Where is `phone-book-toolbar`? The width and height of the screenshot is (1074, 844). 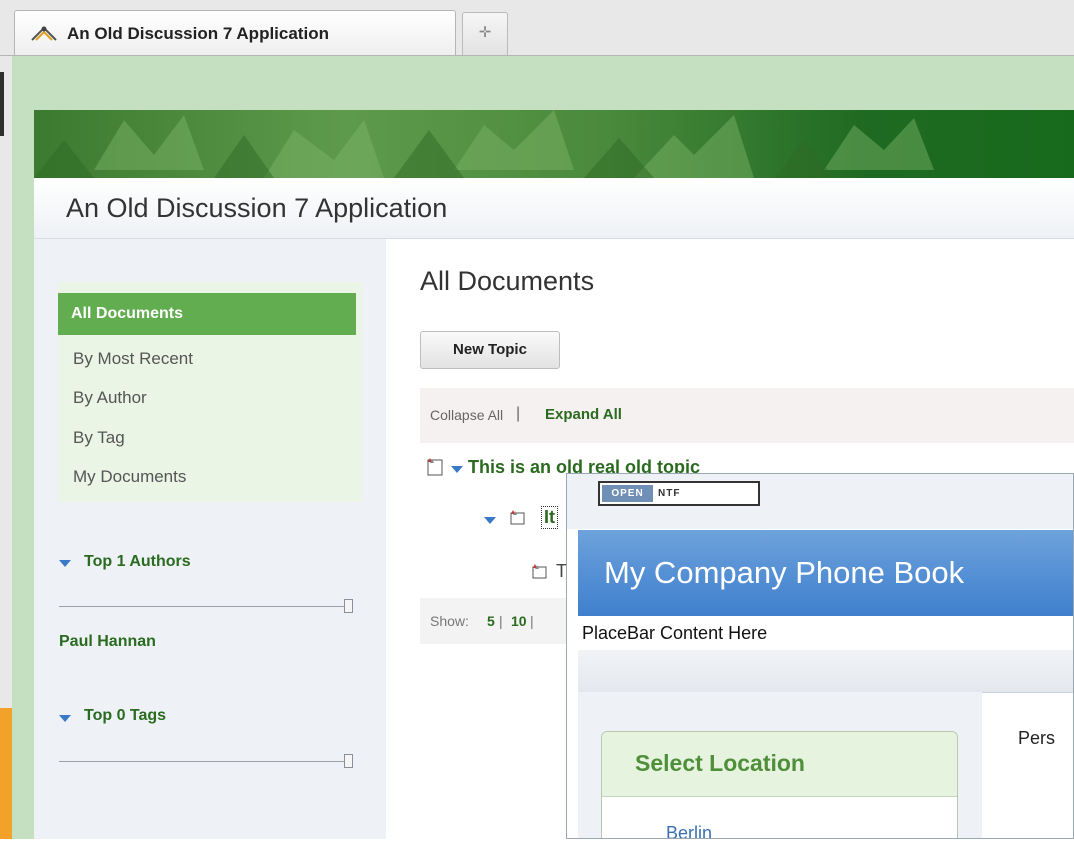
phone-book-toolbar is located at coordinates (826, 671).